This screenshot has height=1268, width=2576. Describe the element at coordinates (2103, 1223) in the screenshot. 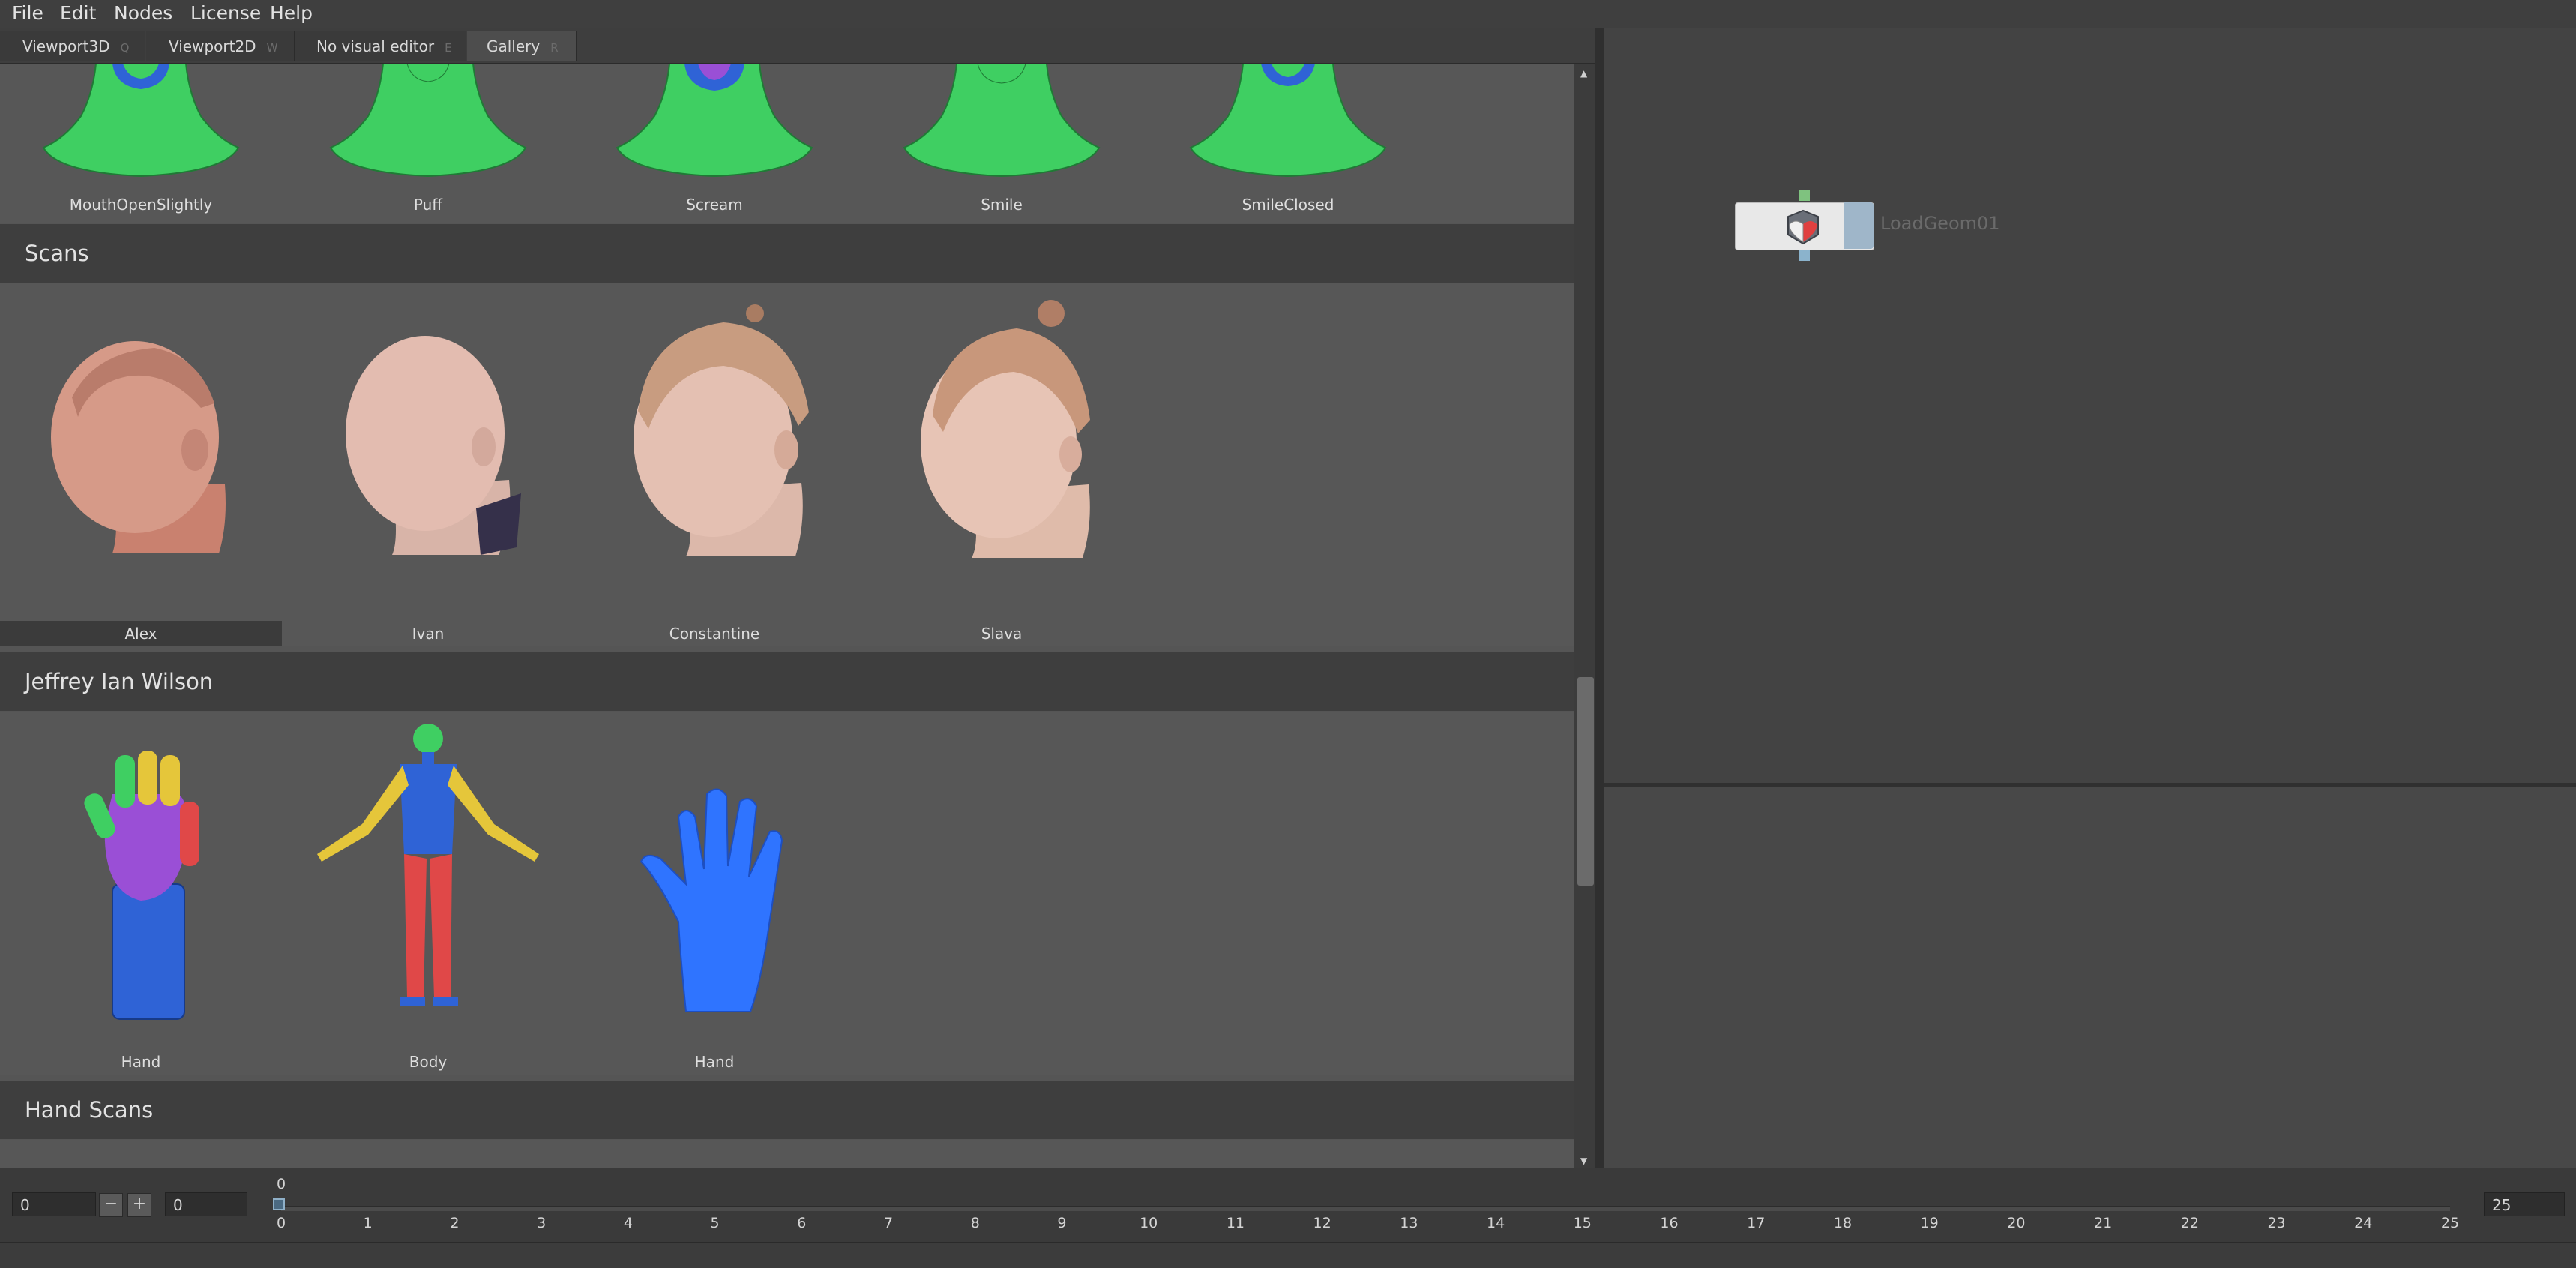

I see `timeline-tick-label: 21` at that location.